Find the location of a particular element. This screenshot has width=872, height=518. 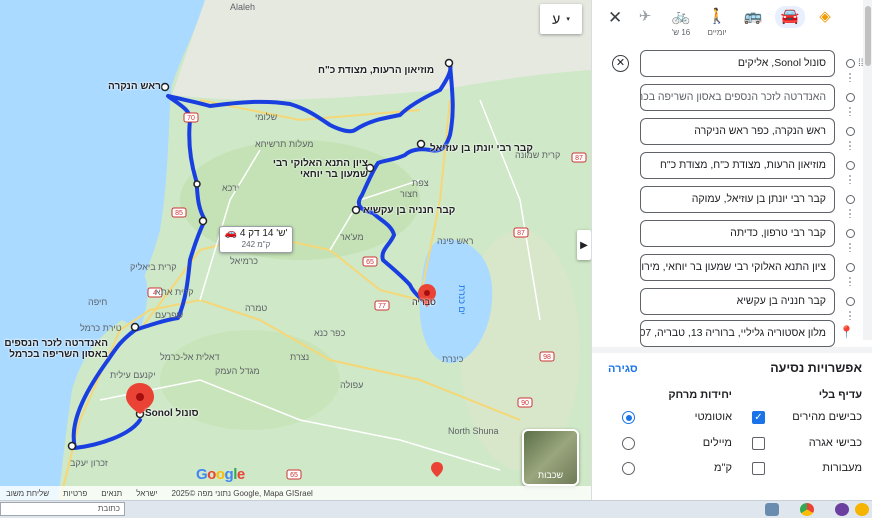

checkbox-ferries is located at coordinates (758, 468).